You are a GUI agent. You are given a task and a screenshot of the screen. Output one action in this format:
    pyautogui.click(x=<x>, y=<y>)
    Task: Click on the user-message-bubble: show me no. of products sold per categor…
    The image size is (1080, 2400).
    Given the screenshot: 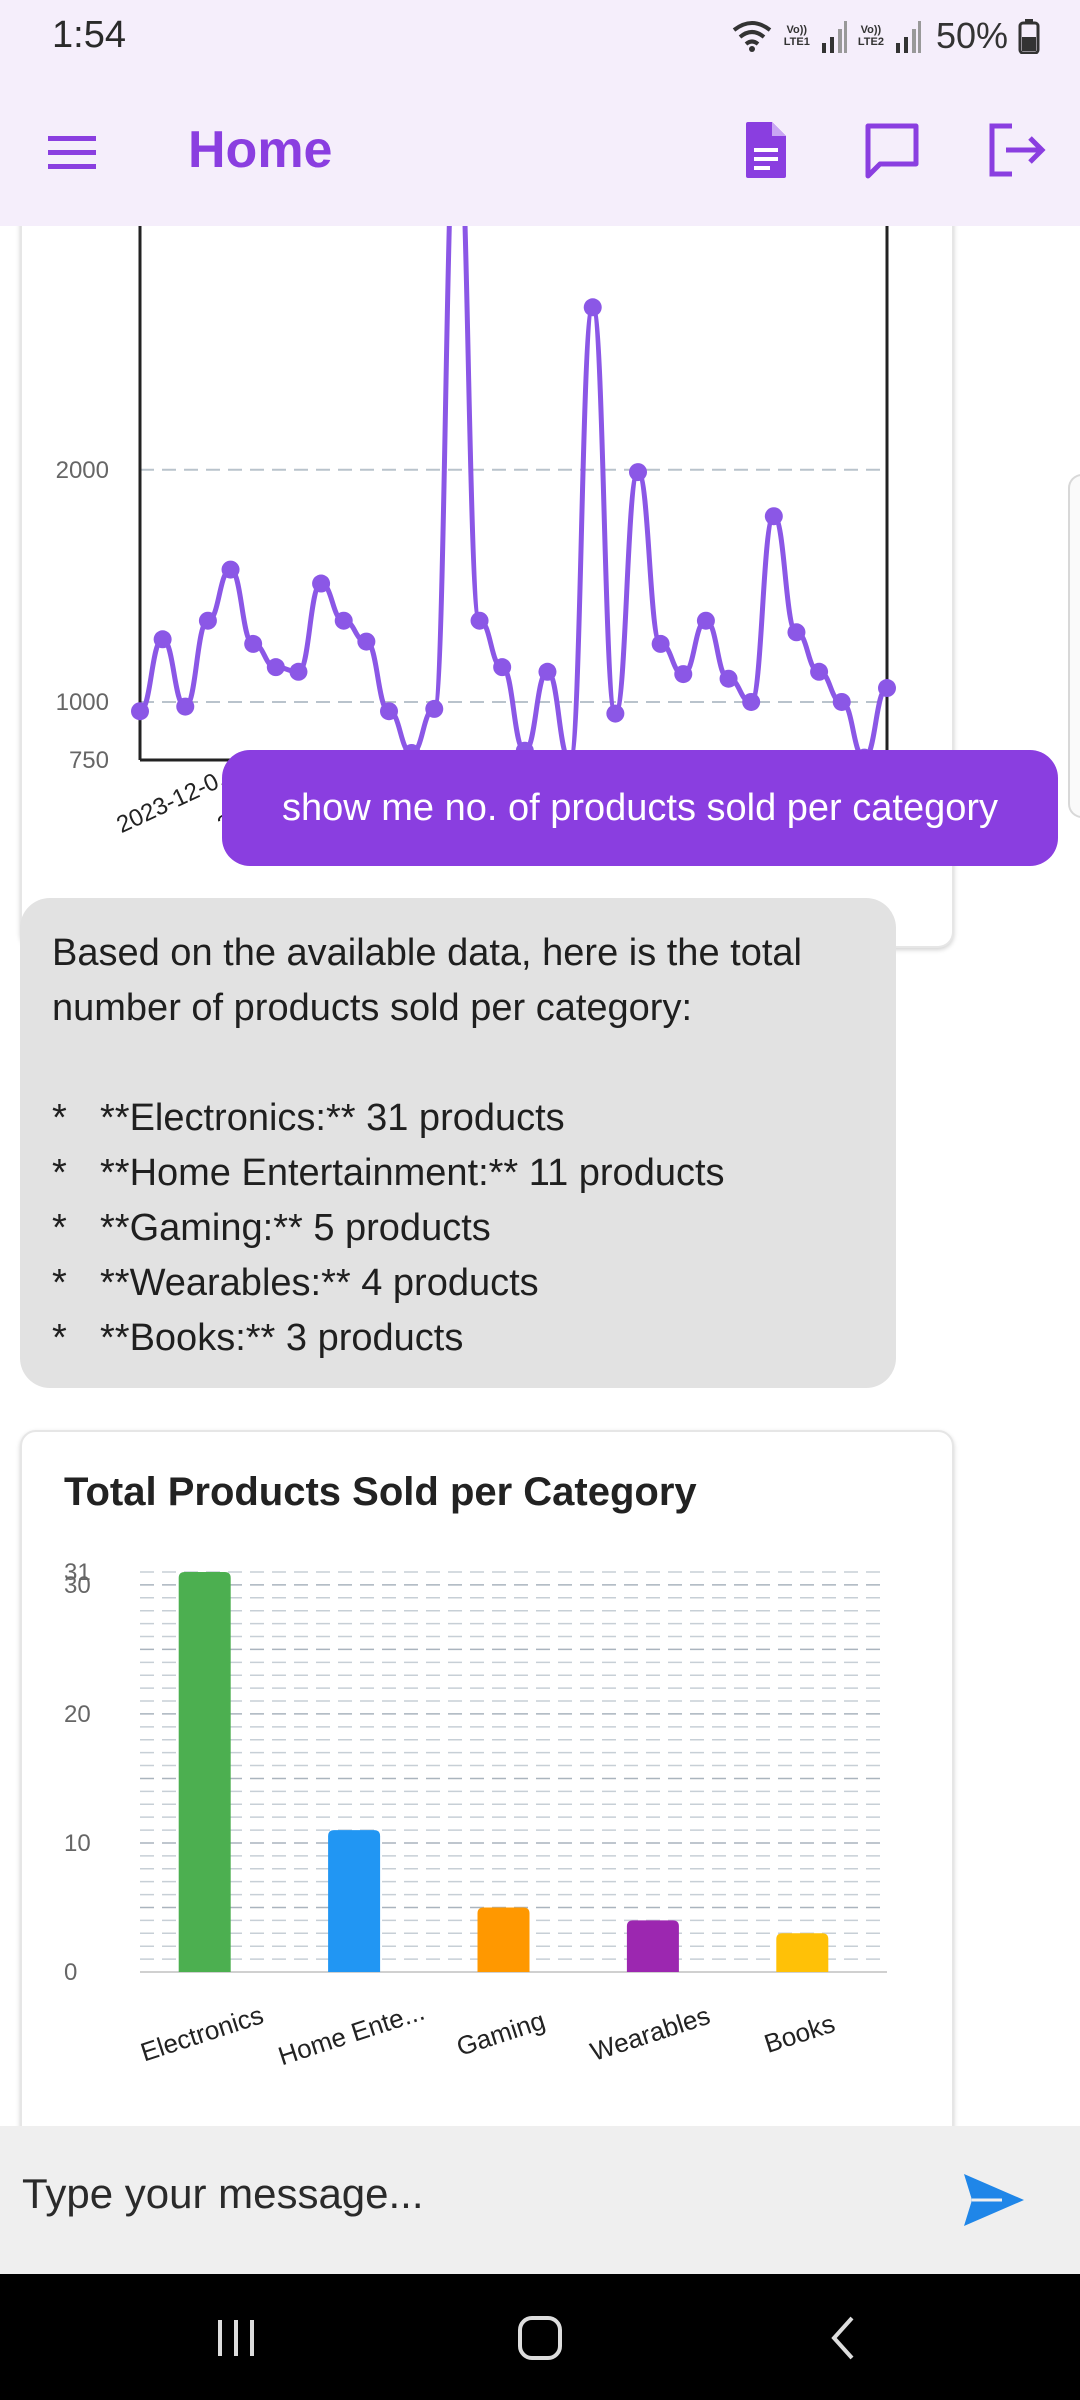 What is the action you would take?
    pyautogui.click(x=640, y=808)
    